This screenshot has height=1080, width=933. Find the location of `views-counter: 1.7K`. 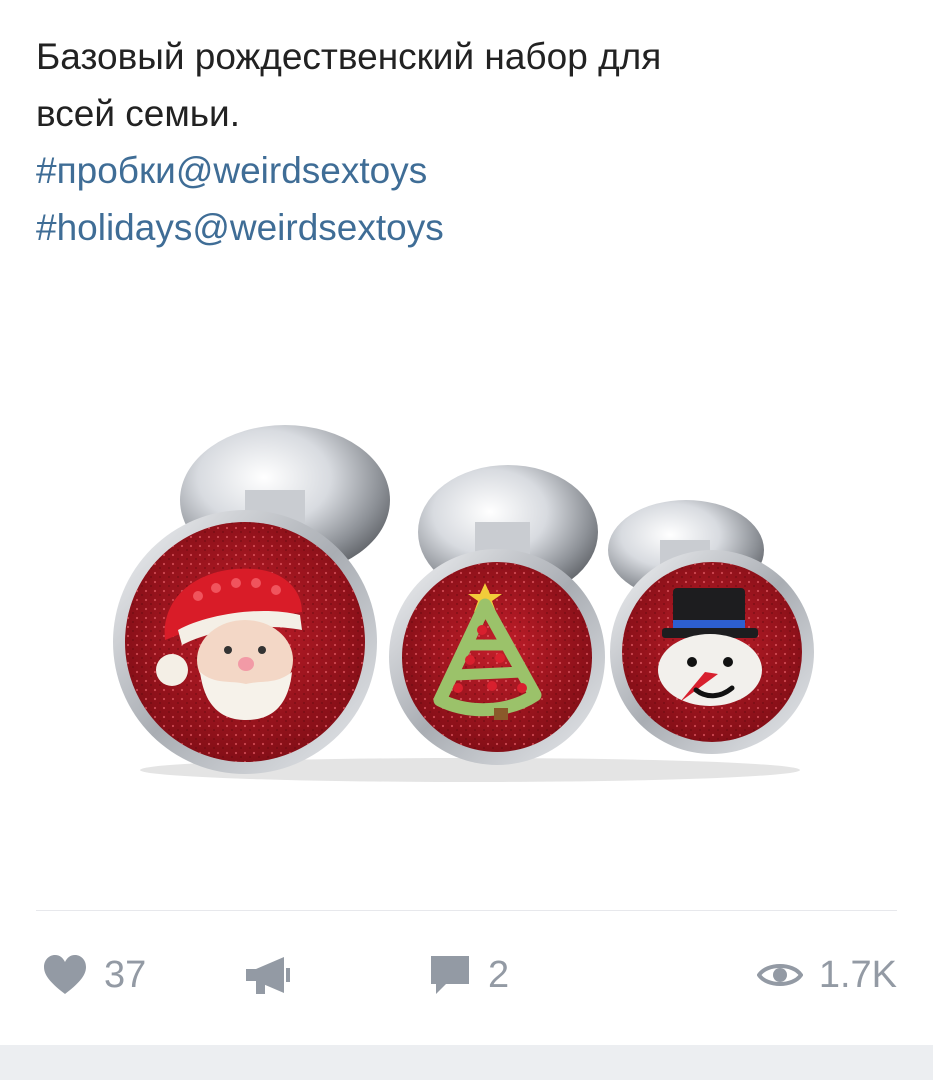

views-counter: 1.7K is located at coordinates (826, 975).